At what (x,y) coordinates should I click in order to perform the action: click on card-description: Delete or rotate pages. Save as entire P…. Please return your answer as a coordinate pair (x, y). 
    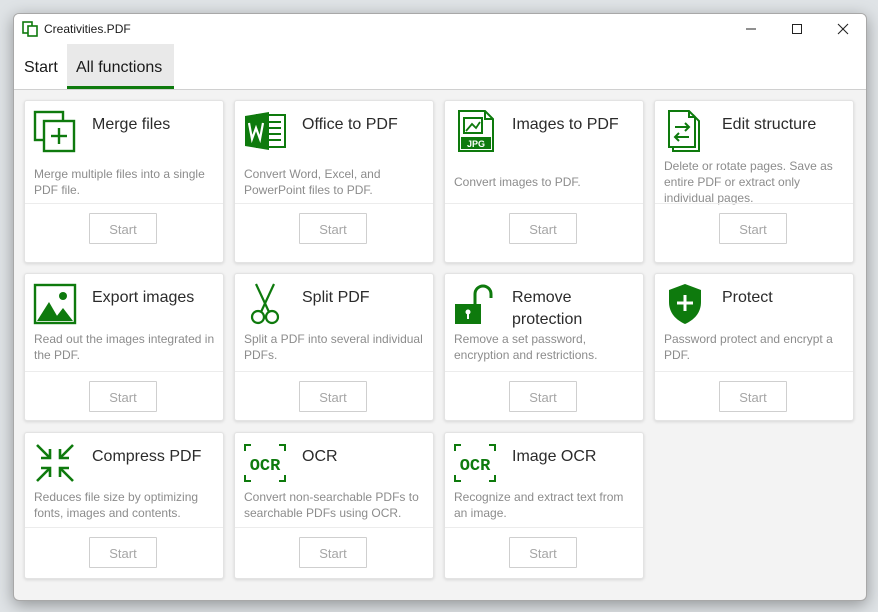
    Looking at the image, I should click on (748, 182).